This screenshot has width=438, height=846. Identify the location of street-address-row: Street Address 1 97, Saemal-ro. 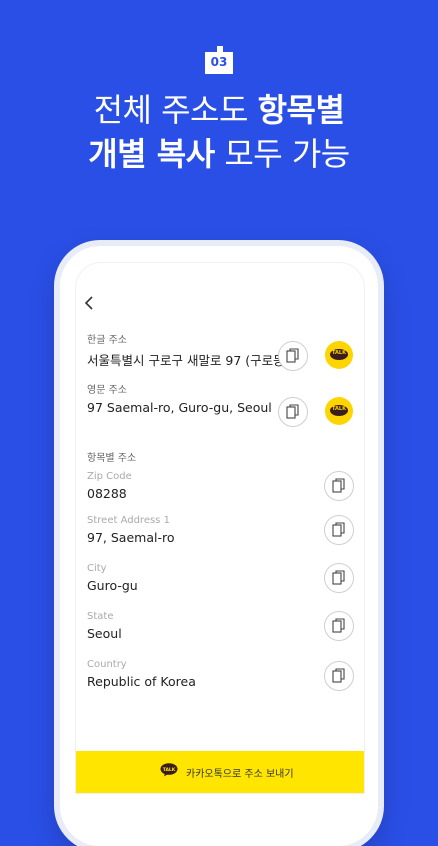
(225, 530).